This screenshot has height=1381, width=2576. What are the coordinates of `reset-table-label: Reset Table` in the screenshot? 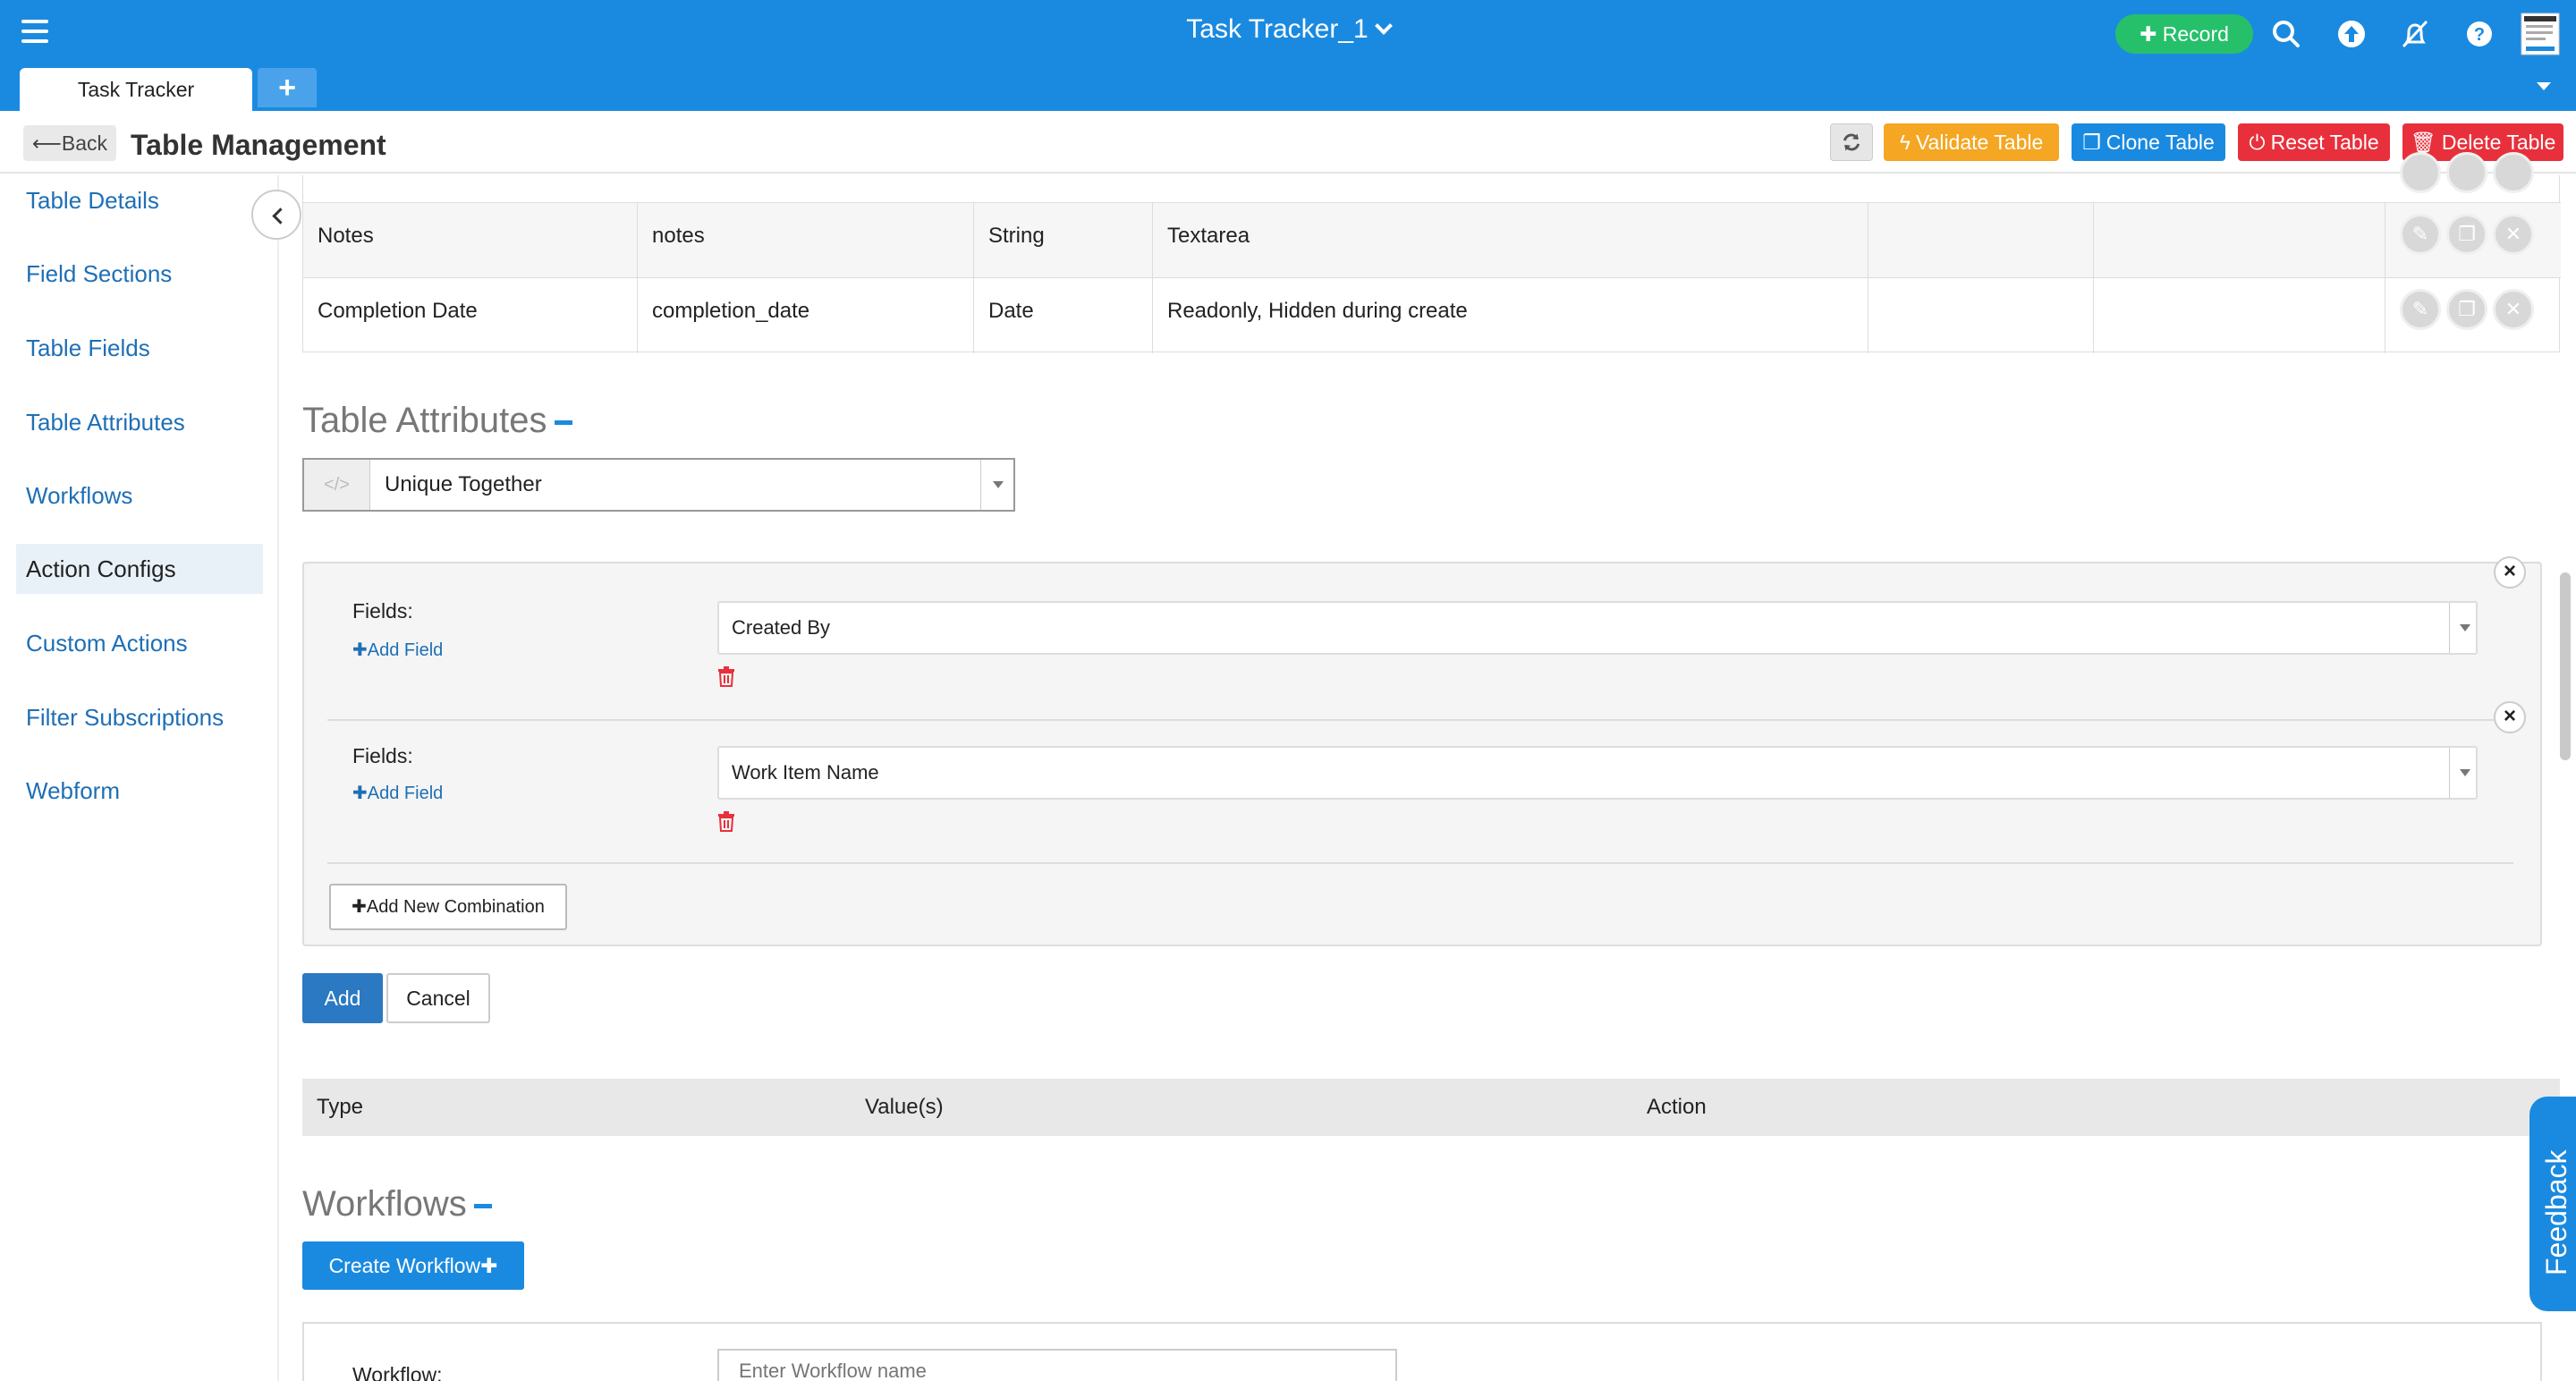 It's located at (2324, 142).